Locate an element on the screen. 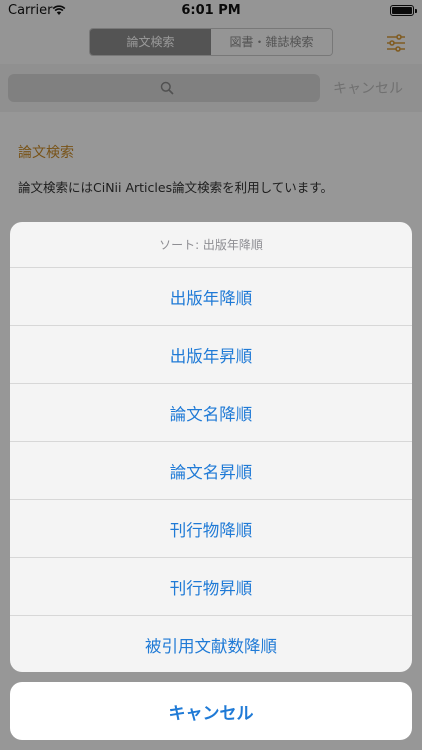 Image resolution: width=422 pixels, height=750 pixels. action-sheet-title: ソート: 出版年降順 is located at coordinates (211, 245).